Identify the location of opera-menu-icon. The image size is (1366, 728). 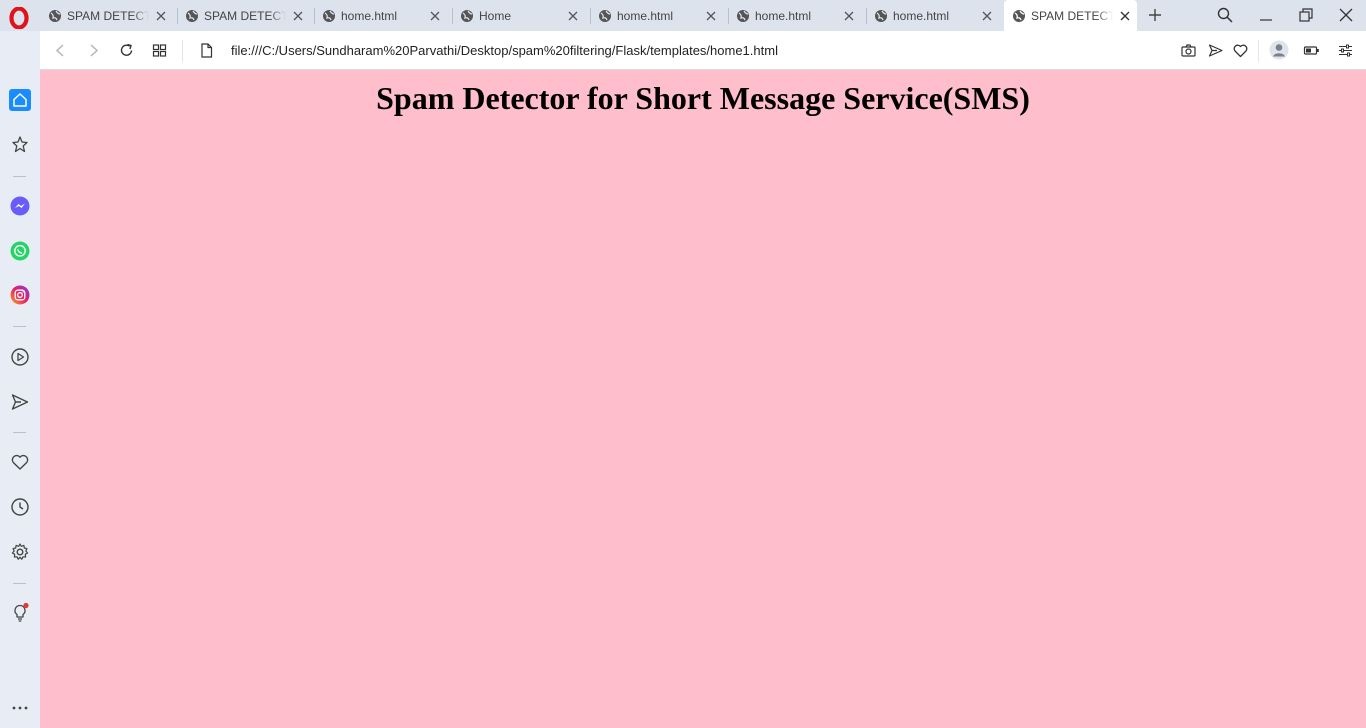
(19, 18).